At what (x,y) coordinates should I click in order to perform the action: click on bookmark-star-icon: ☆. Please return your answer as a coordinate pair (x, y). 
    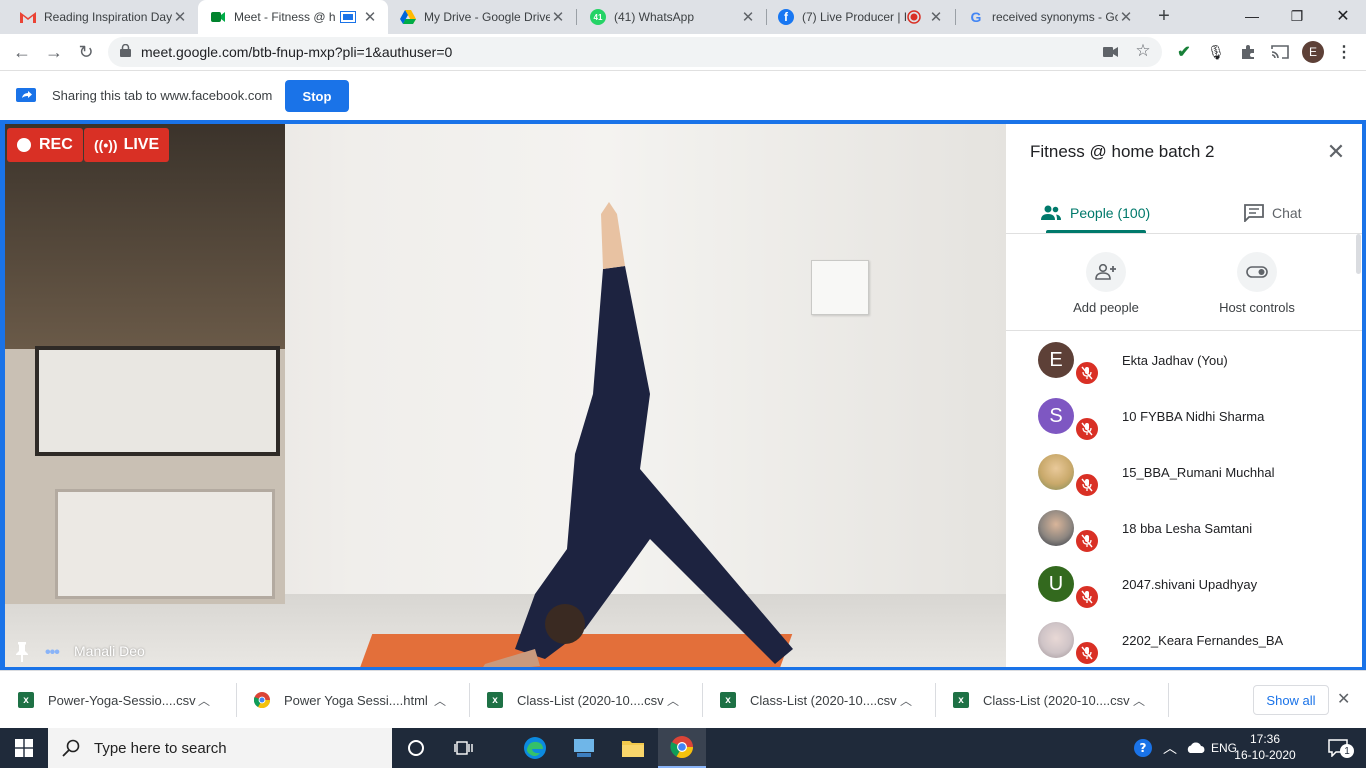
    Looking at the image, I should click on (1143, 50).